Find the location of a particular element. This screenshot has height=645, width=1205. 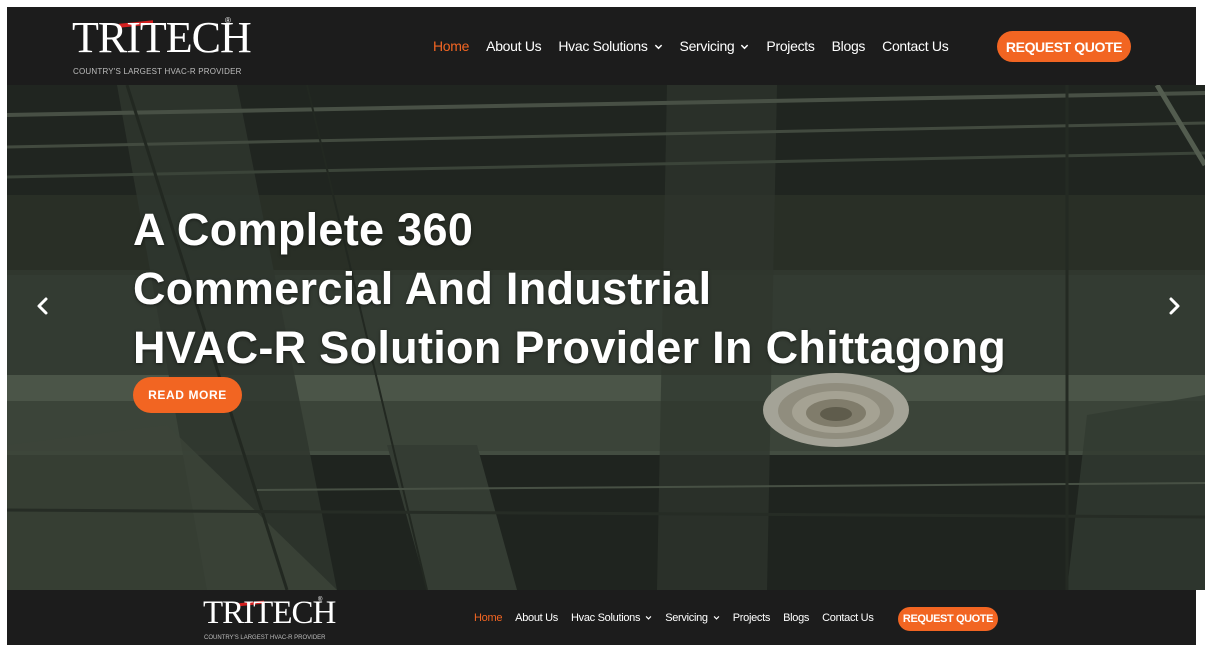

chevron-left-icon is located at coordinates (43, 306).